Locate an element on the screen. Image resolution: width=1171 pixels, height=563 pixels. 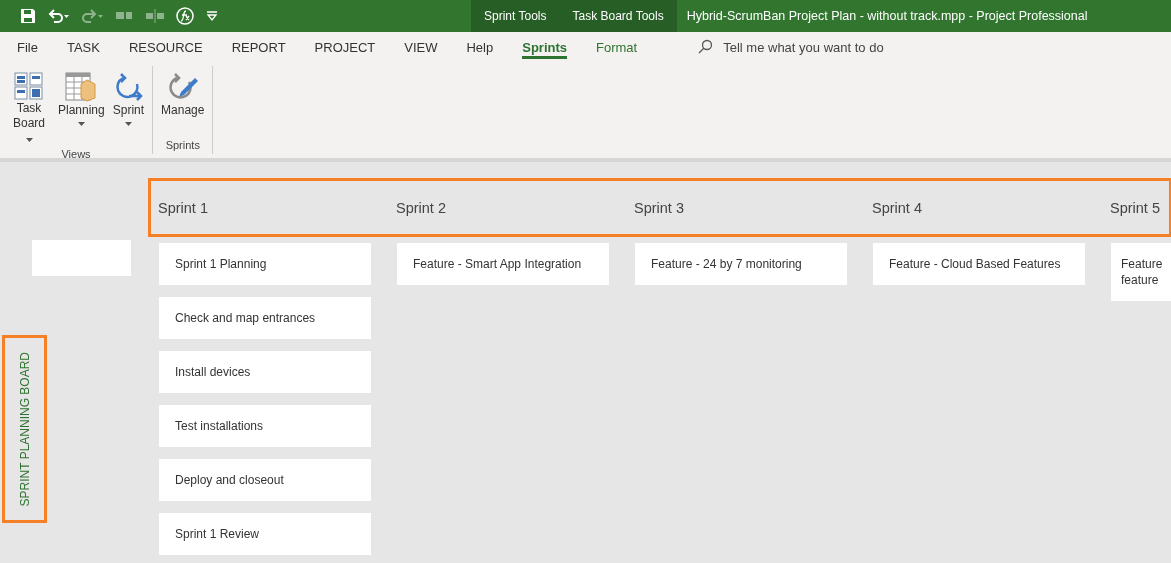
board-label: SPRINT PLANNING BOARD is located at coordinates (24, 429).